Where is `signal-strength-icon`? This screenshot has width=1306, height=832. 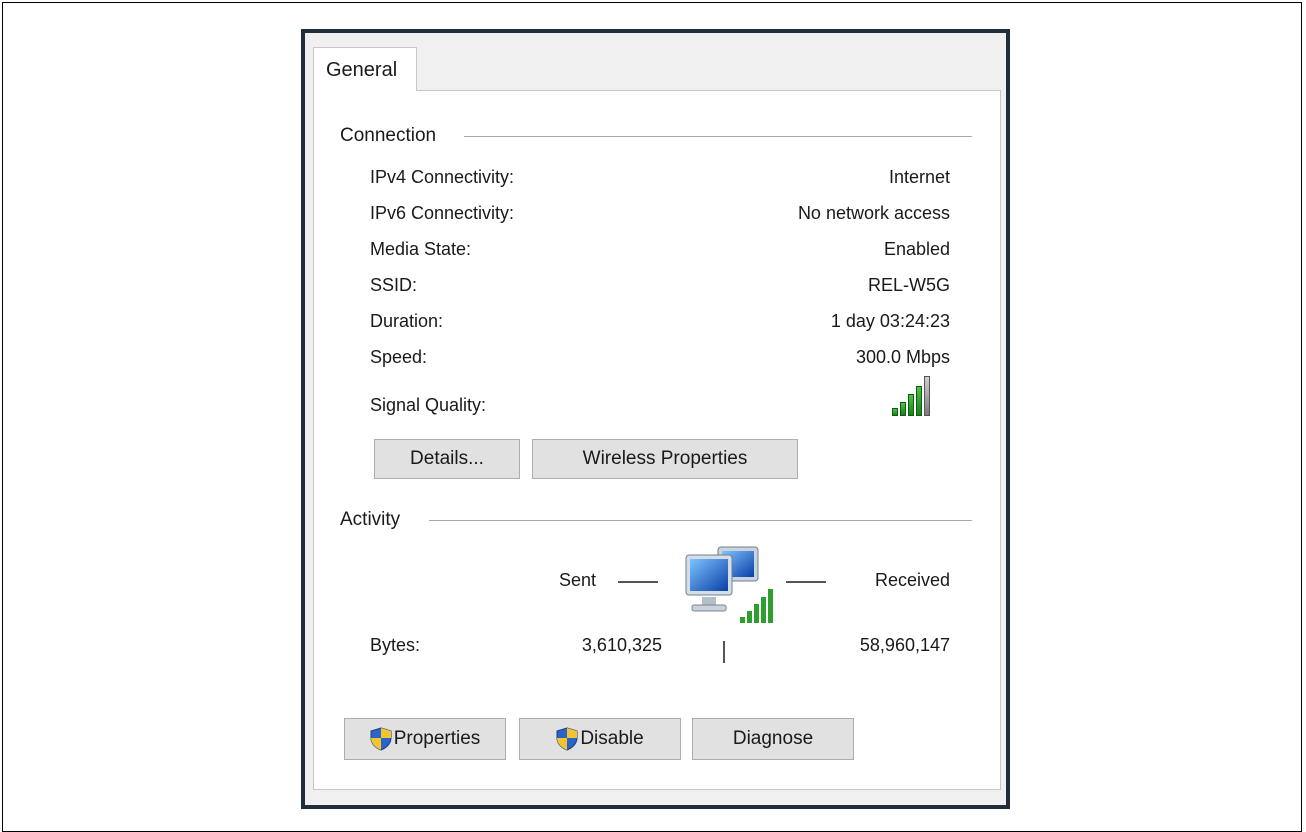
signal-strength-icon is located at coordinates (911, 396).